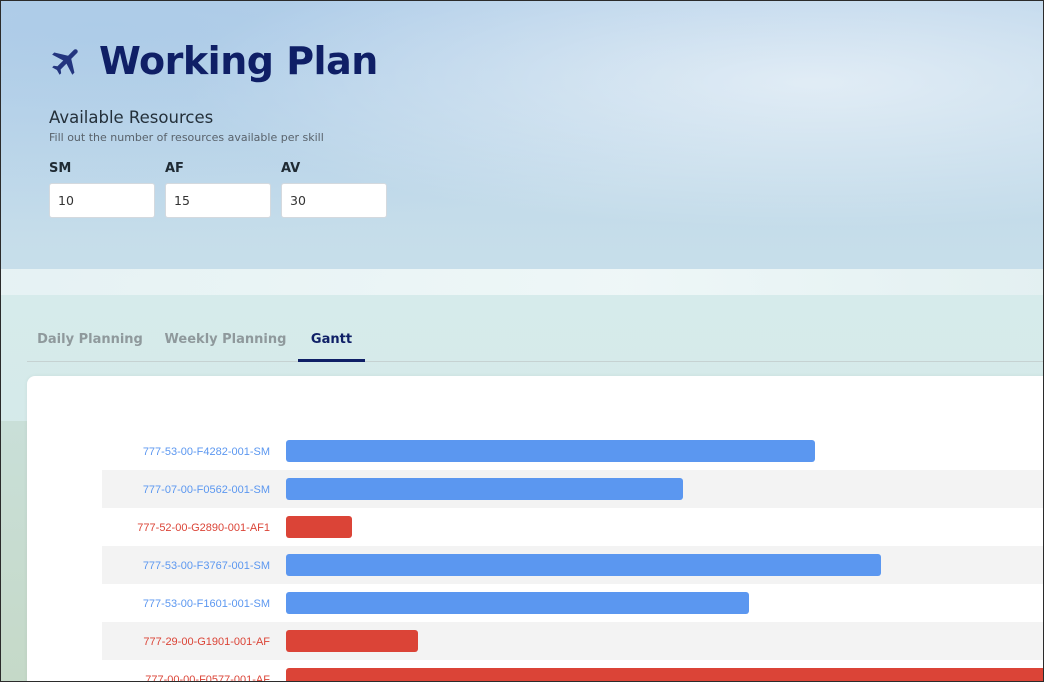 The image size is (1044, 682). Describe the element at coordinates (207, 678) in the screenshot. I see `gantt-row-label: 777-00-00-F0577-001-AF` at that location.